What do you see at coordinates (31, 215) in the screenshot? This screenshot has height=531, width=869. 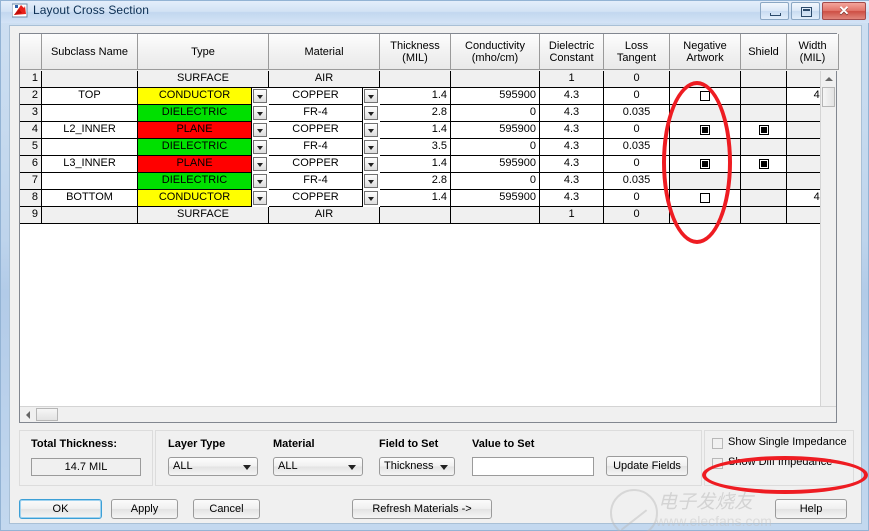 I see `grid-row-number: 9` at bounding box center [31, 215].